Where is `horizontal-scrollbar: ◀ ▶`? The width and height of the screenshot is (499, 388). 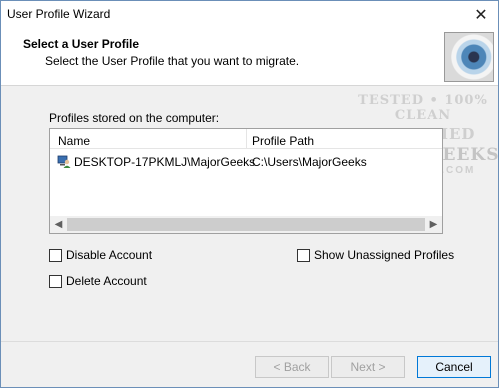 horizontal-scrollbar: ◀ ▶ is located at coordinates (246, 224).